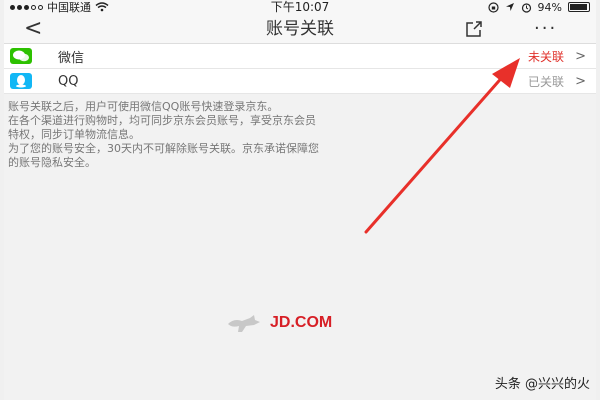 The width and height of the screenshot is (600, 400). Describe the element at coordinates (542, 384) in the screenshot. I see `watermark: 头条 @兴兴的火` at that location.